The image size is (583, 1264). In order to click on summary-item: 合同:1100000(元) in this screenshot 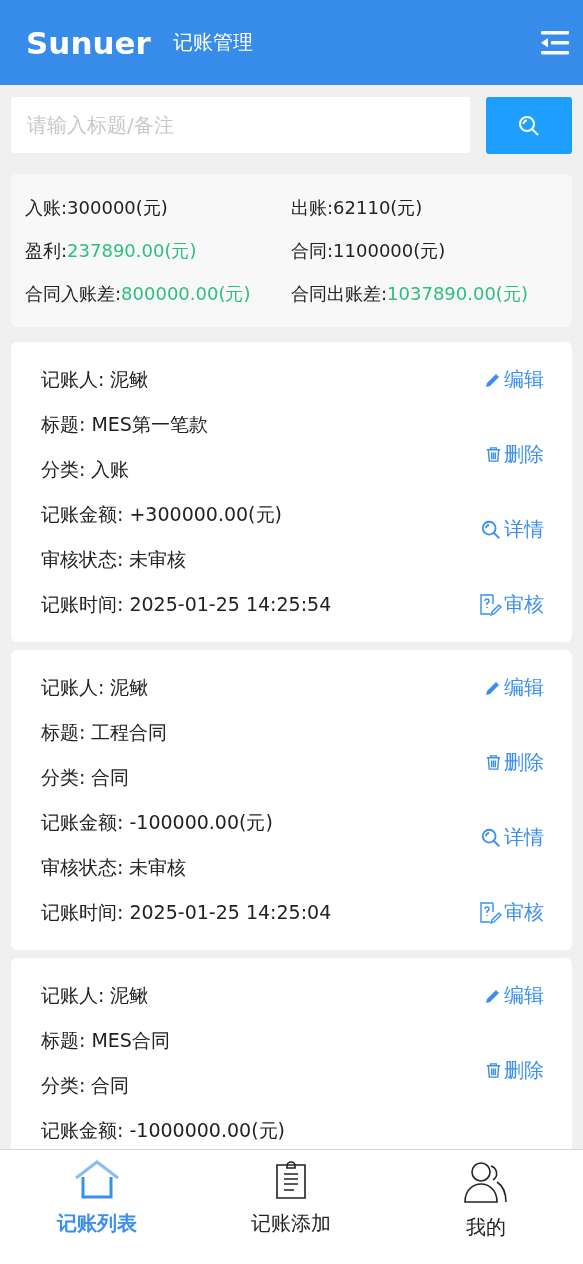, I will do `click(369, 251)`.